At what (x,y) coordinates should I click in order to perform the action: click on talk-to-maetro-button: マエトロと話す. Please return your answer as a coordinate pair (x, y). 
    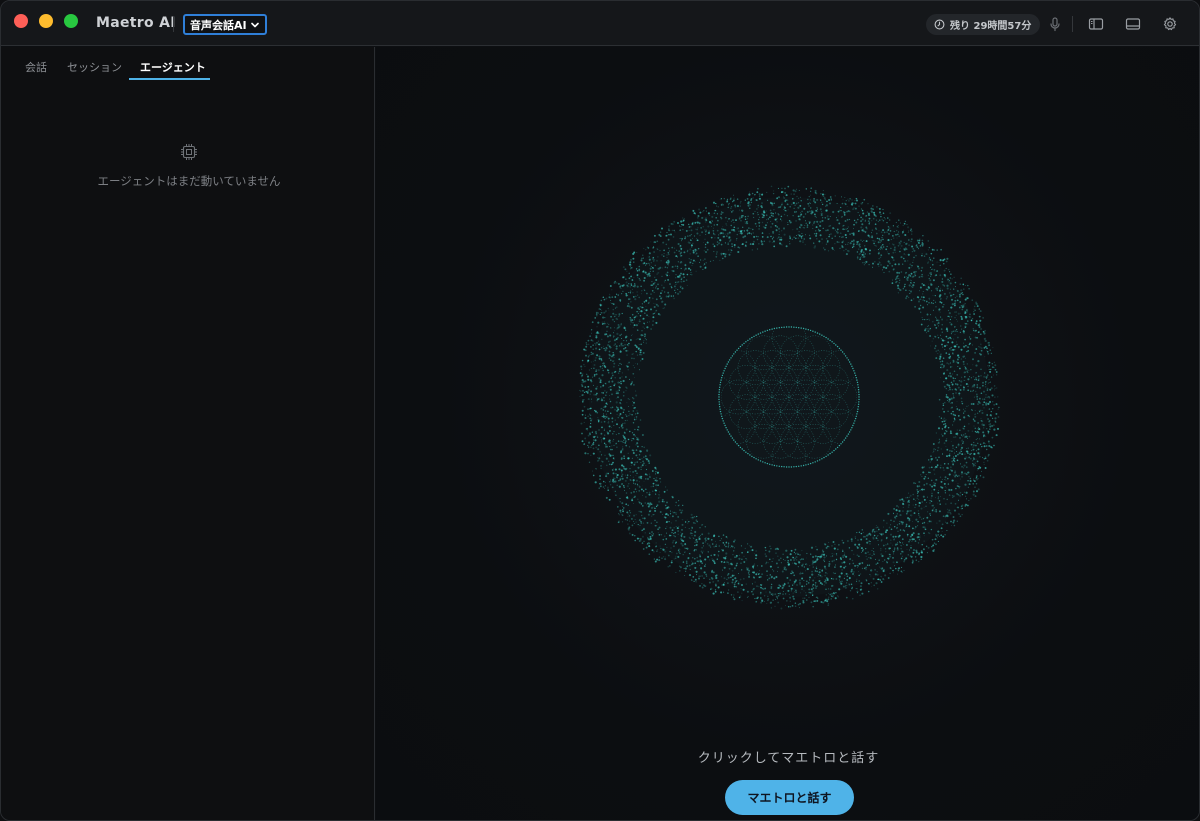
    Looking at the image, I should click on (789, 797).